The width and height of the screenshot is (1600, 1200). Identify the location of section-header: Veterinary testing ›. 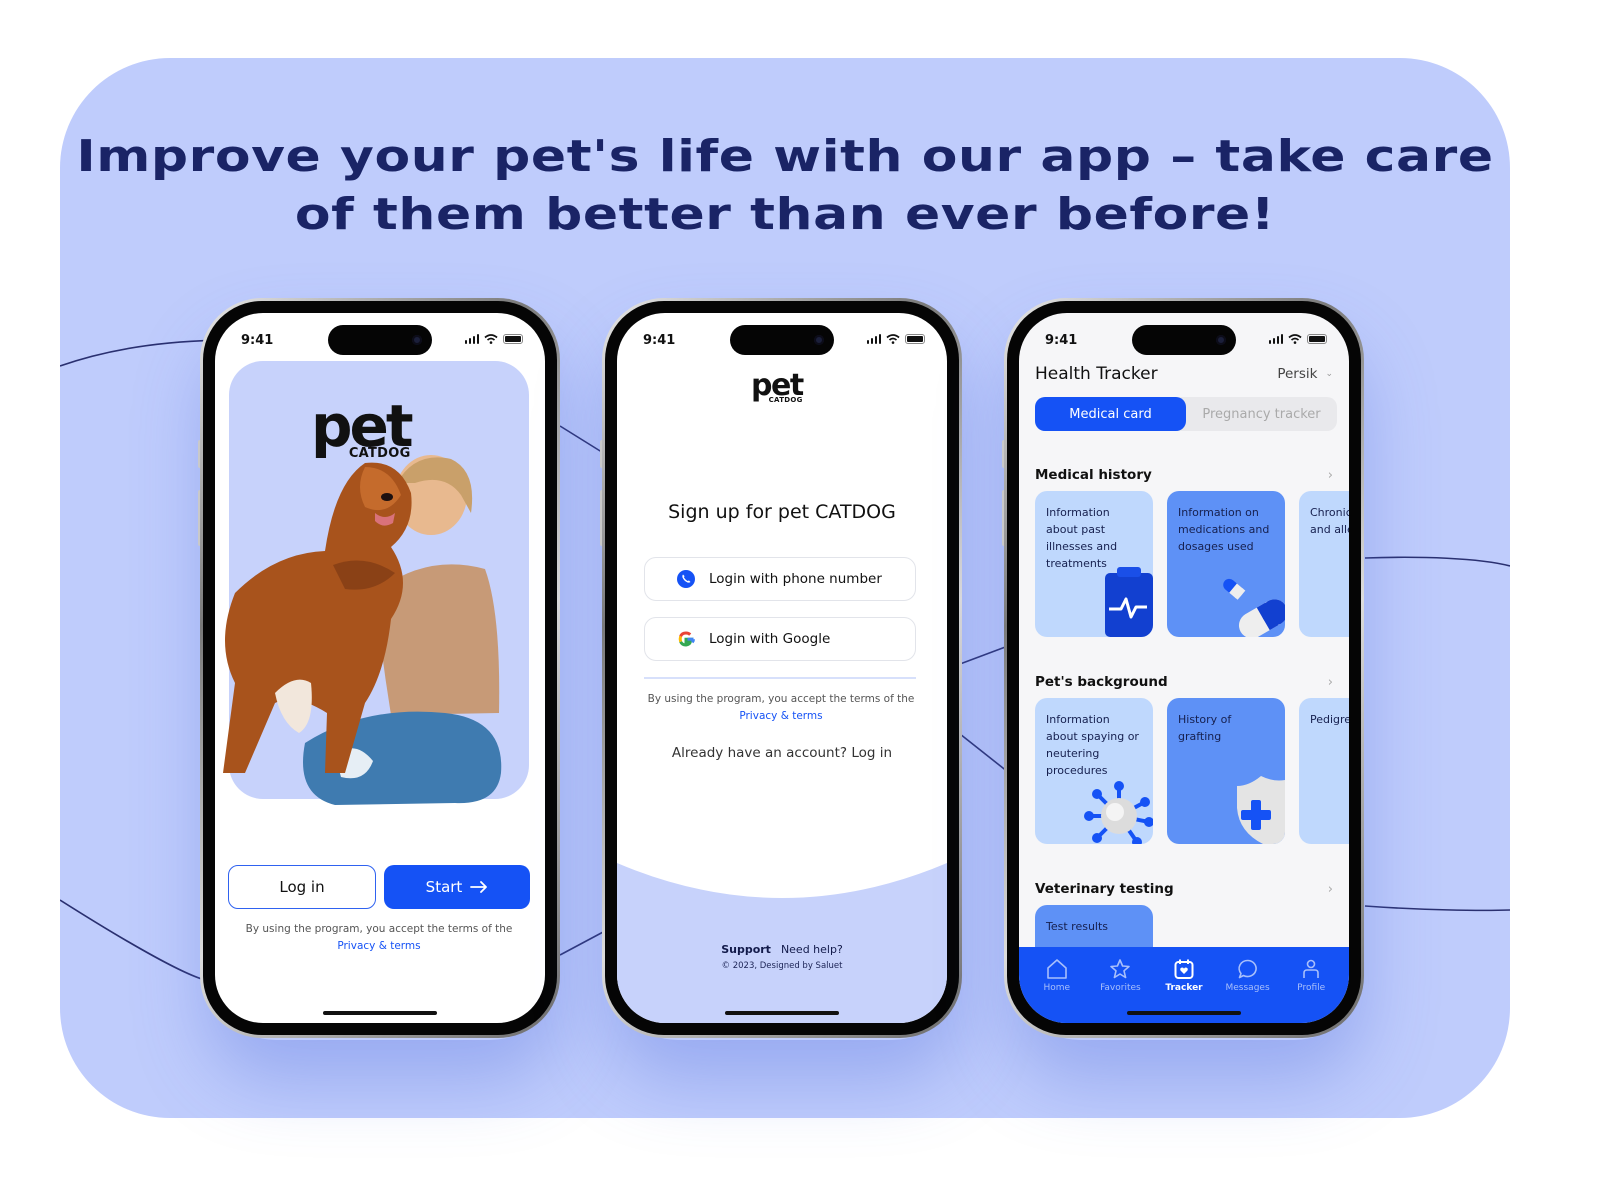
(1184, 889).